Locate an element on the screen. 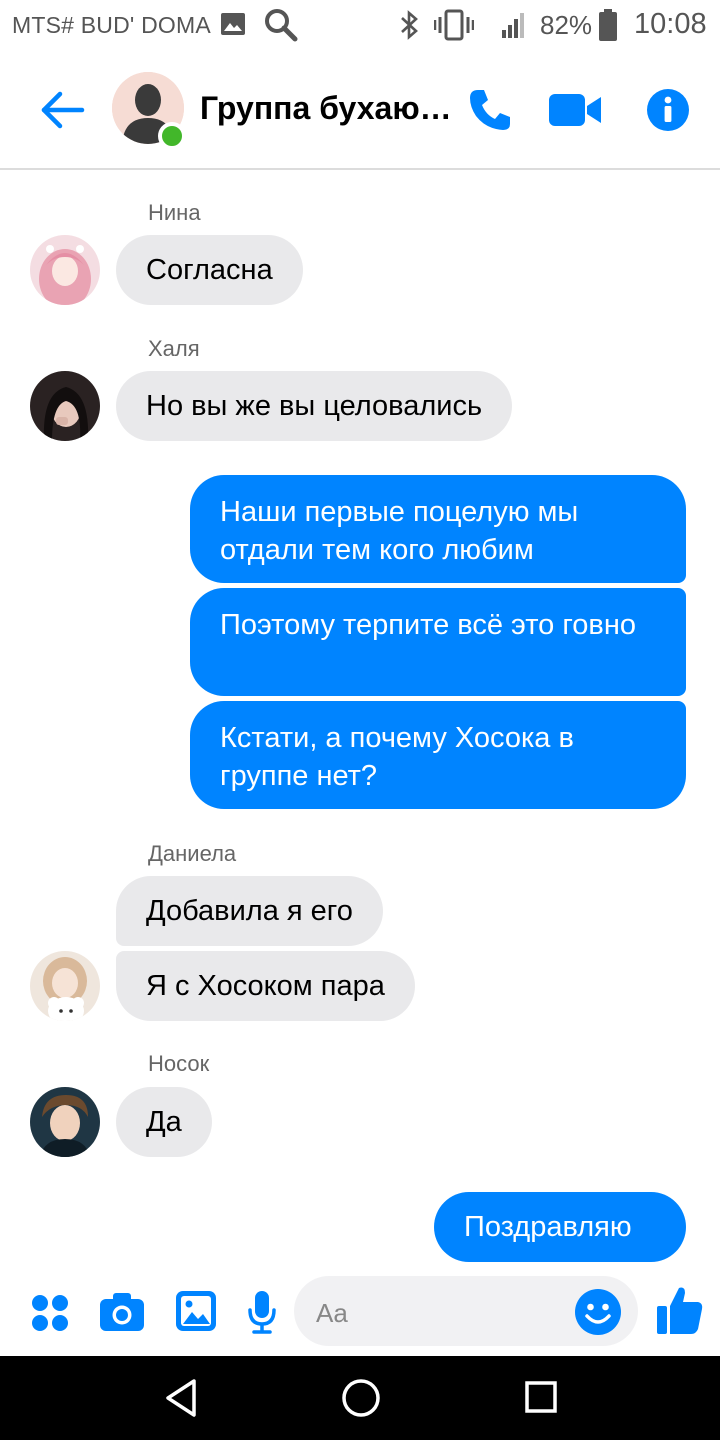 The height and width of the screenshot is (1440, 720). message-composer: Aa is located at coordinates (360, 1314).